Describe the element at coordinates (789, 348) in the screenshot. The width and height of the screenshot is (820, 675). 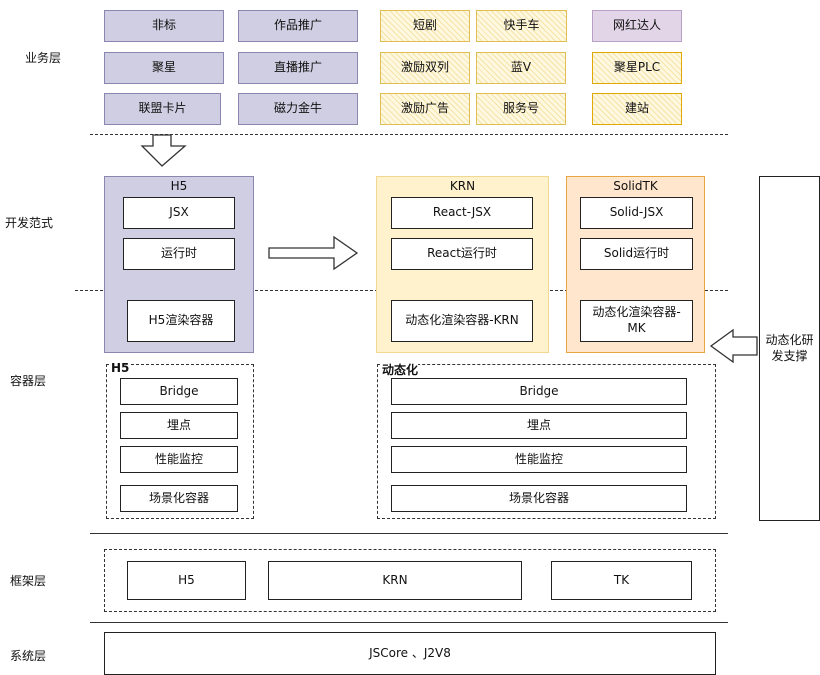
I see `dynamic-support-box: 动态化研发支撑` at that location.